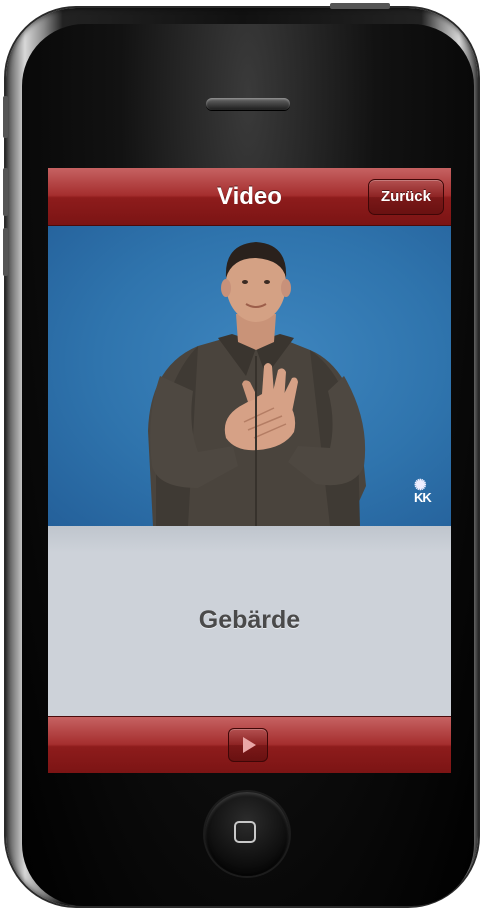 The height and width of the screenshot is (914, 484). What do you see at coordinates (406, 197) in the screenshot?
I see `back-button: Zurück` at bounding box center [406, 197].